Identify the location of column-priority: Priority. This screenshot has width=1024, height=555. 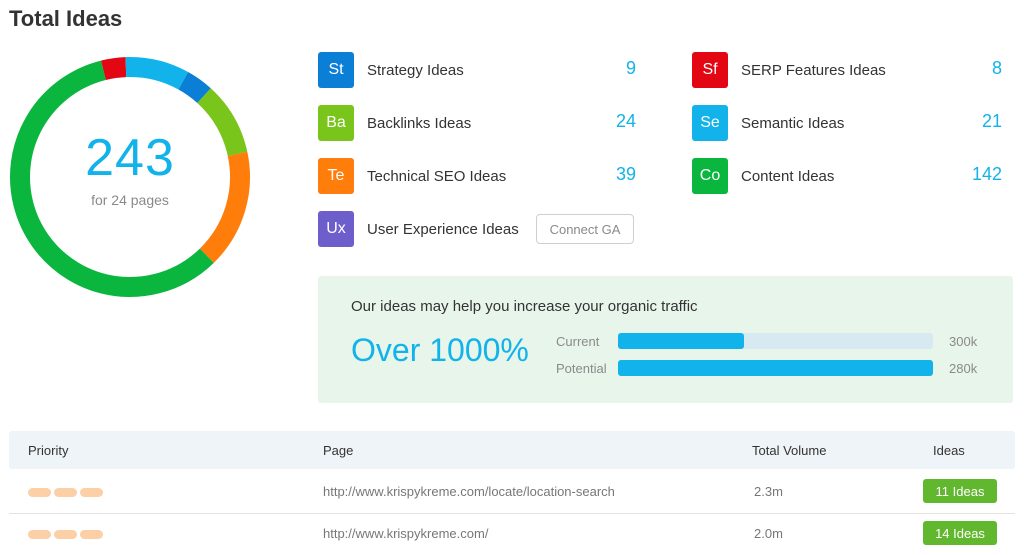
(48, 450).